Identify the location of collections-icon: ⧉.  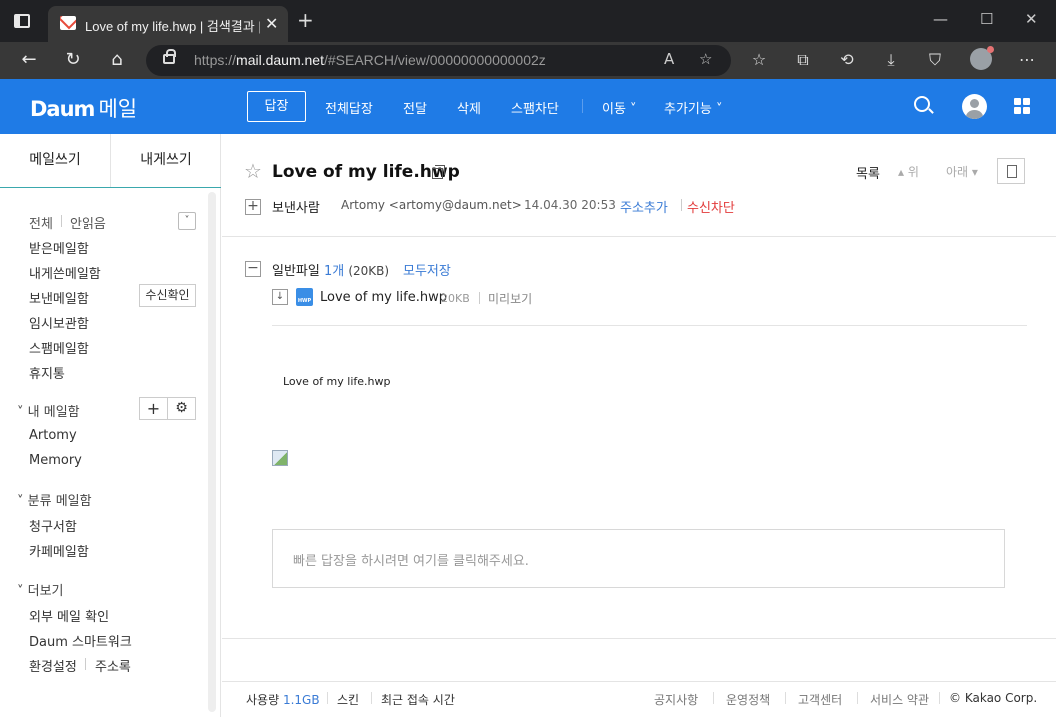
(803, 60).